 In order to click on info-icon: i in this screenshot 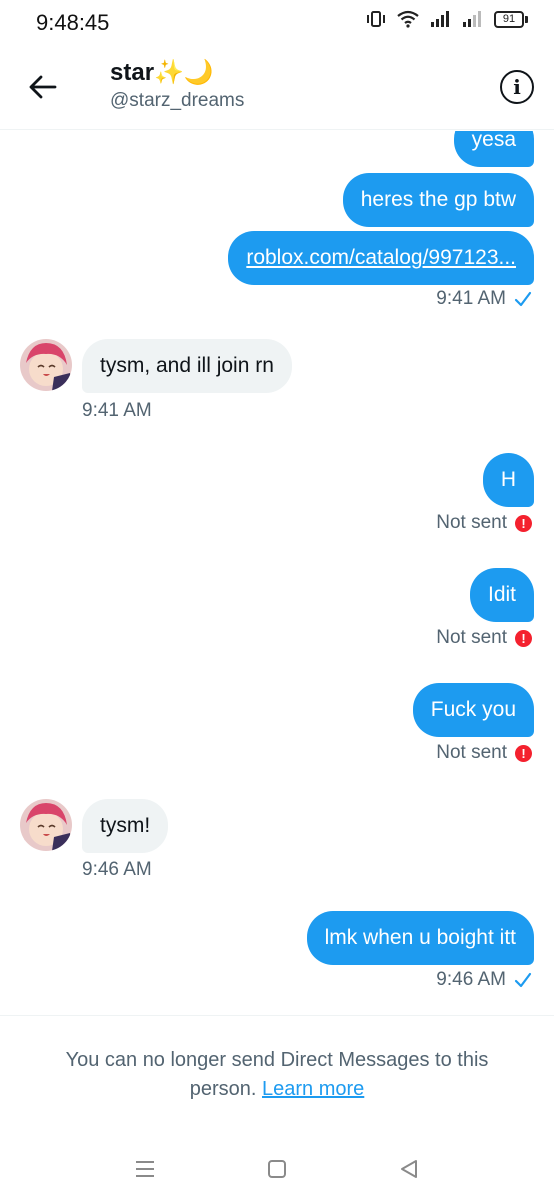, I will do `click(517, 87)`.